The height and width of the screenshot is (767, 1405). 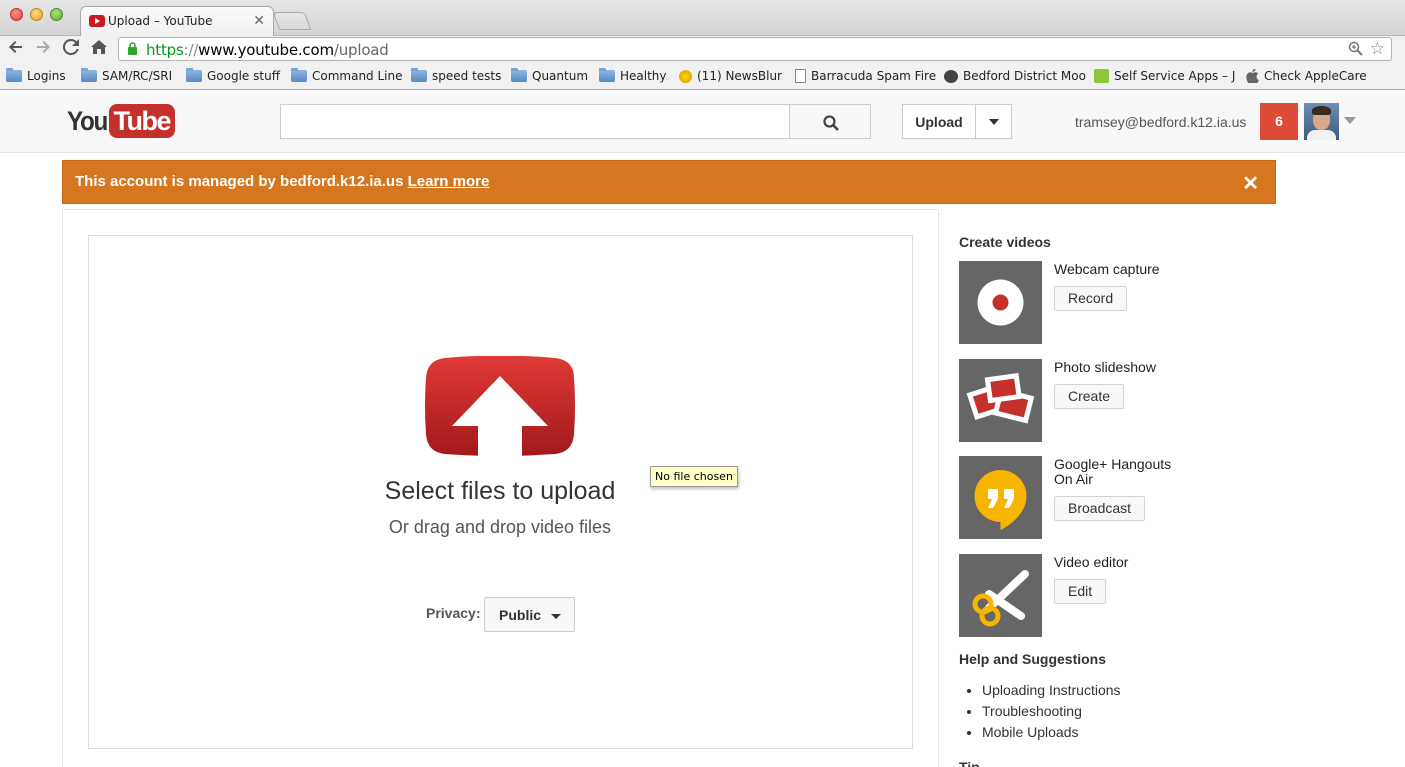 I want to click on bookmark-google-stuff: Google stuff, so click(x=233, y=75).